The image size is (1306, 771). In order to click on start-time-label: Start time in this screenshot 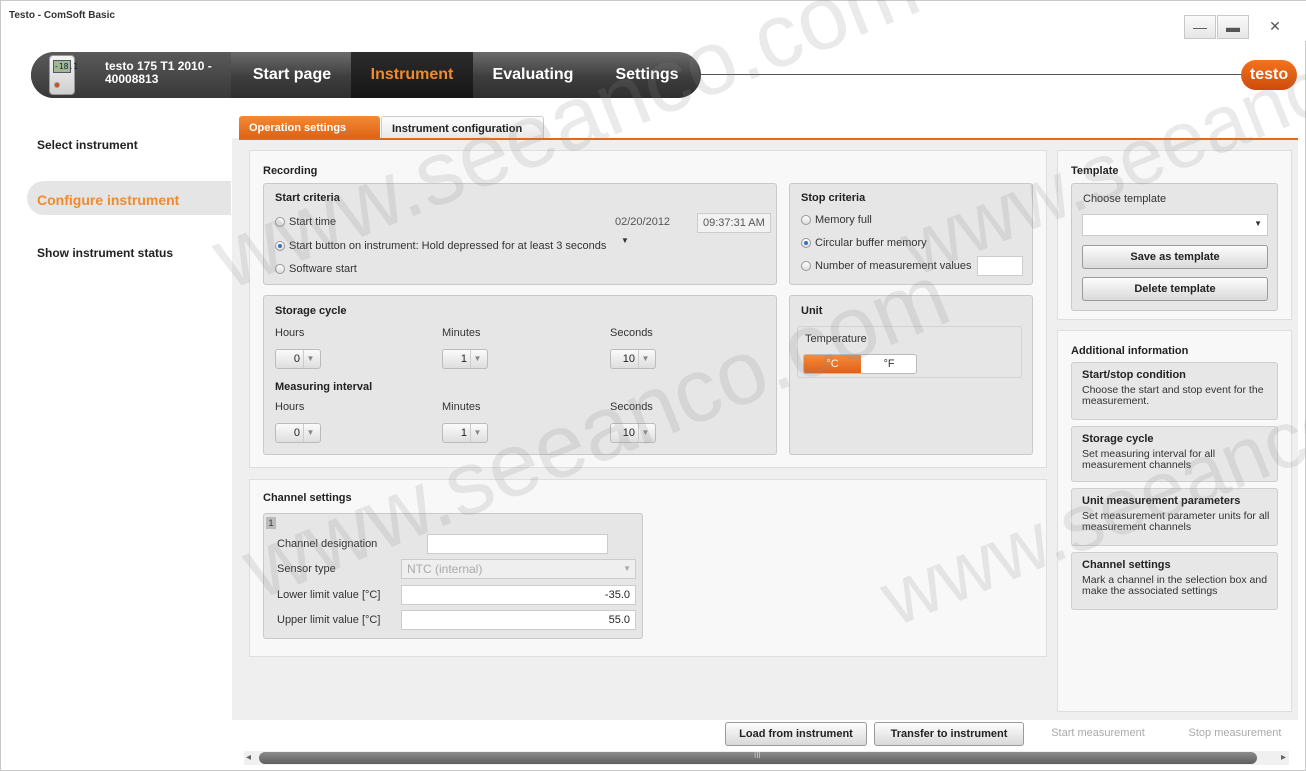, I will do `click(313, 222)`.